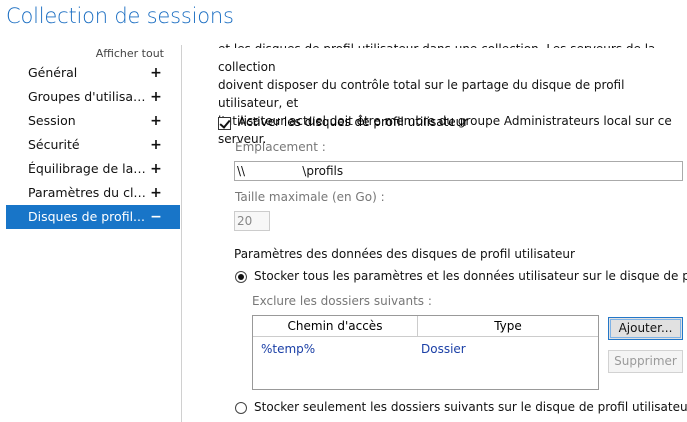  Describe the element at coordinates (130, 53) in the screenshot. I see `show-all-link: Afficher tout` at that location.